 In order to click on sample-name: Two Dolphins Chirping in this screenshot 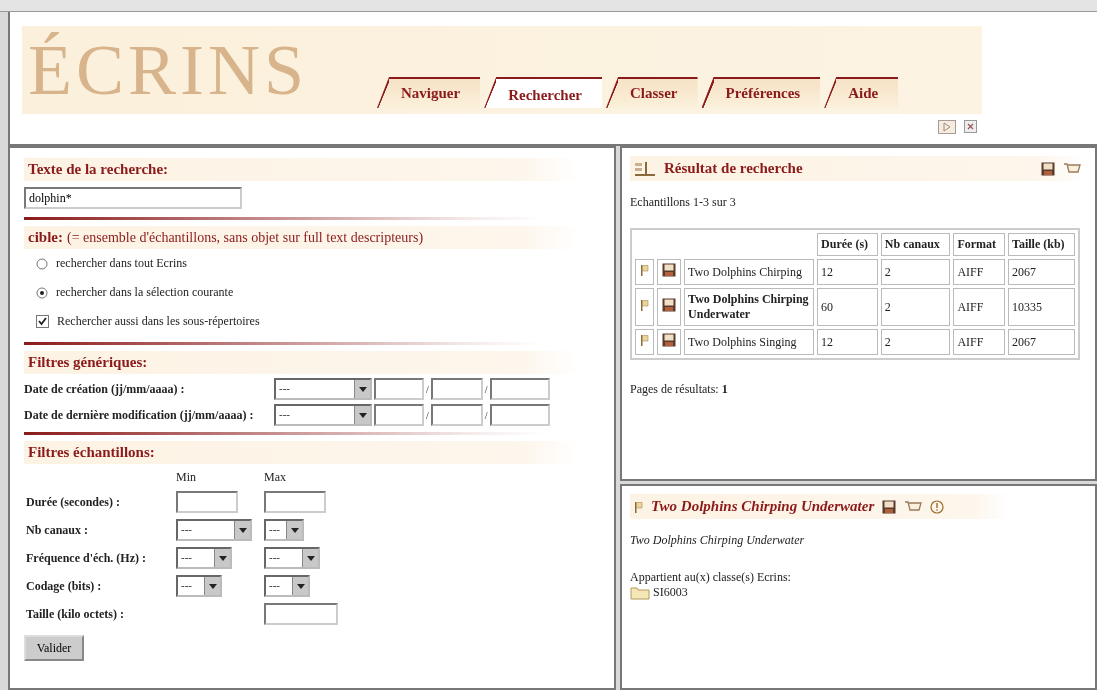, I will do `click(749, 272)`.